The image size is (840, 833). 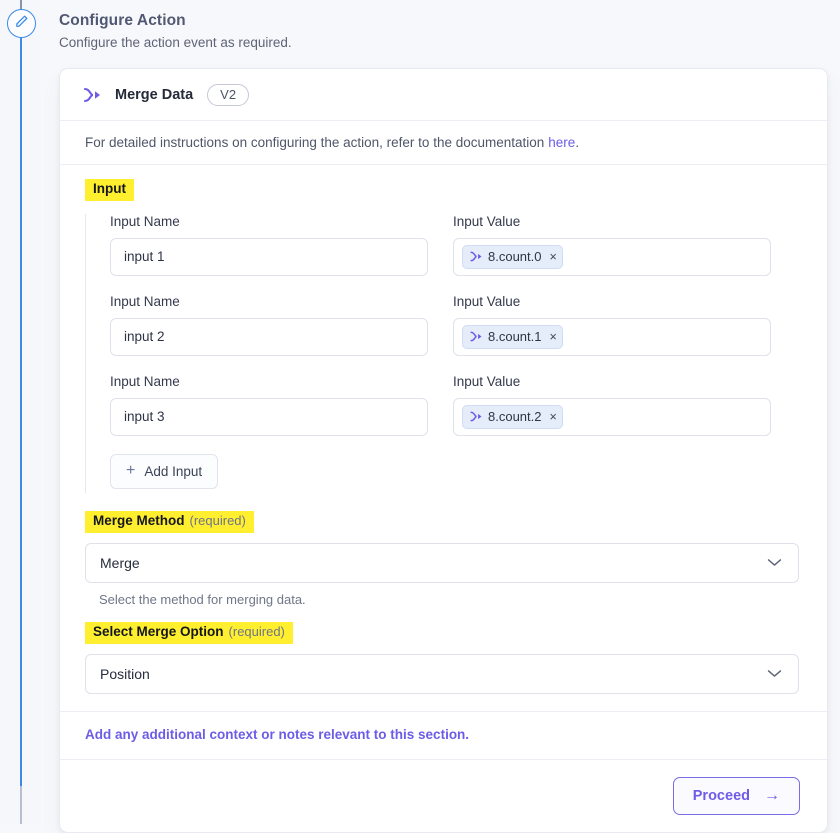 What do you see at coordinates (175, 42) in the screenshot?
I see `page-subtitle: Configure the action event as required.` at bounding box center [175, 42].